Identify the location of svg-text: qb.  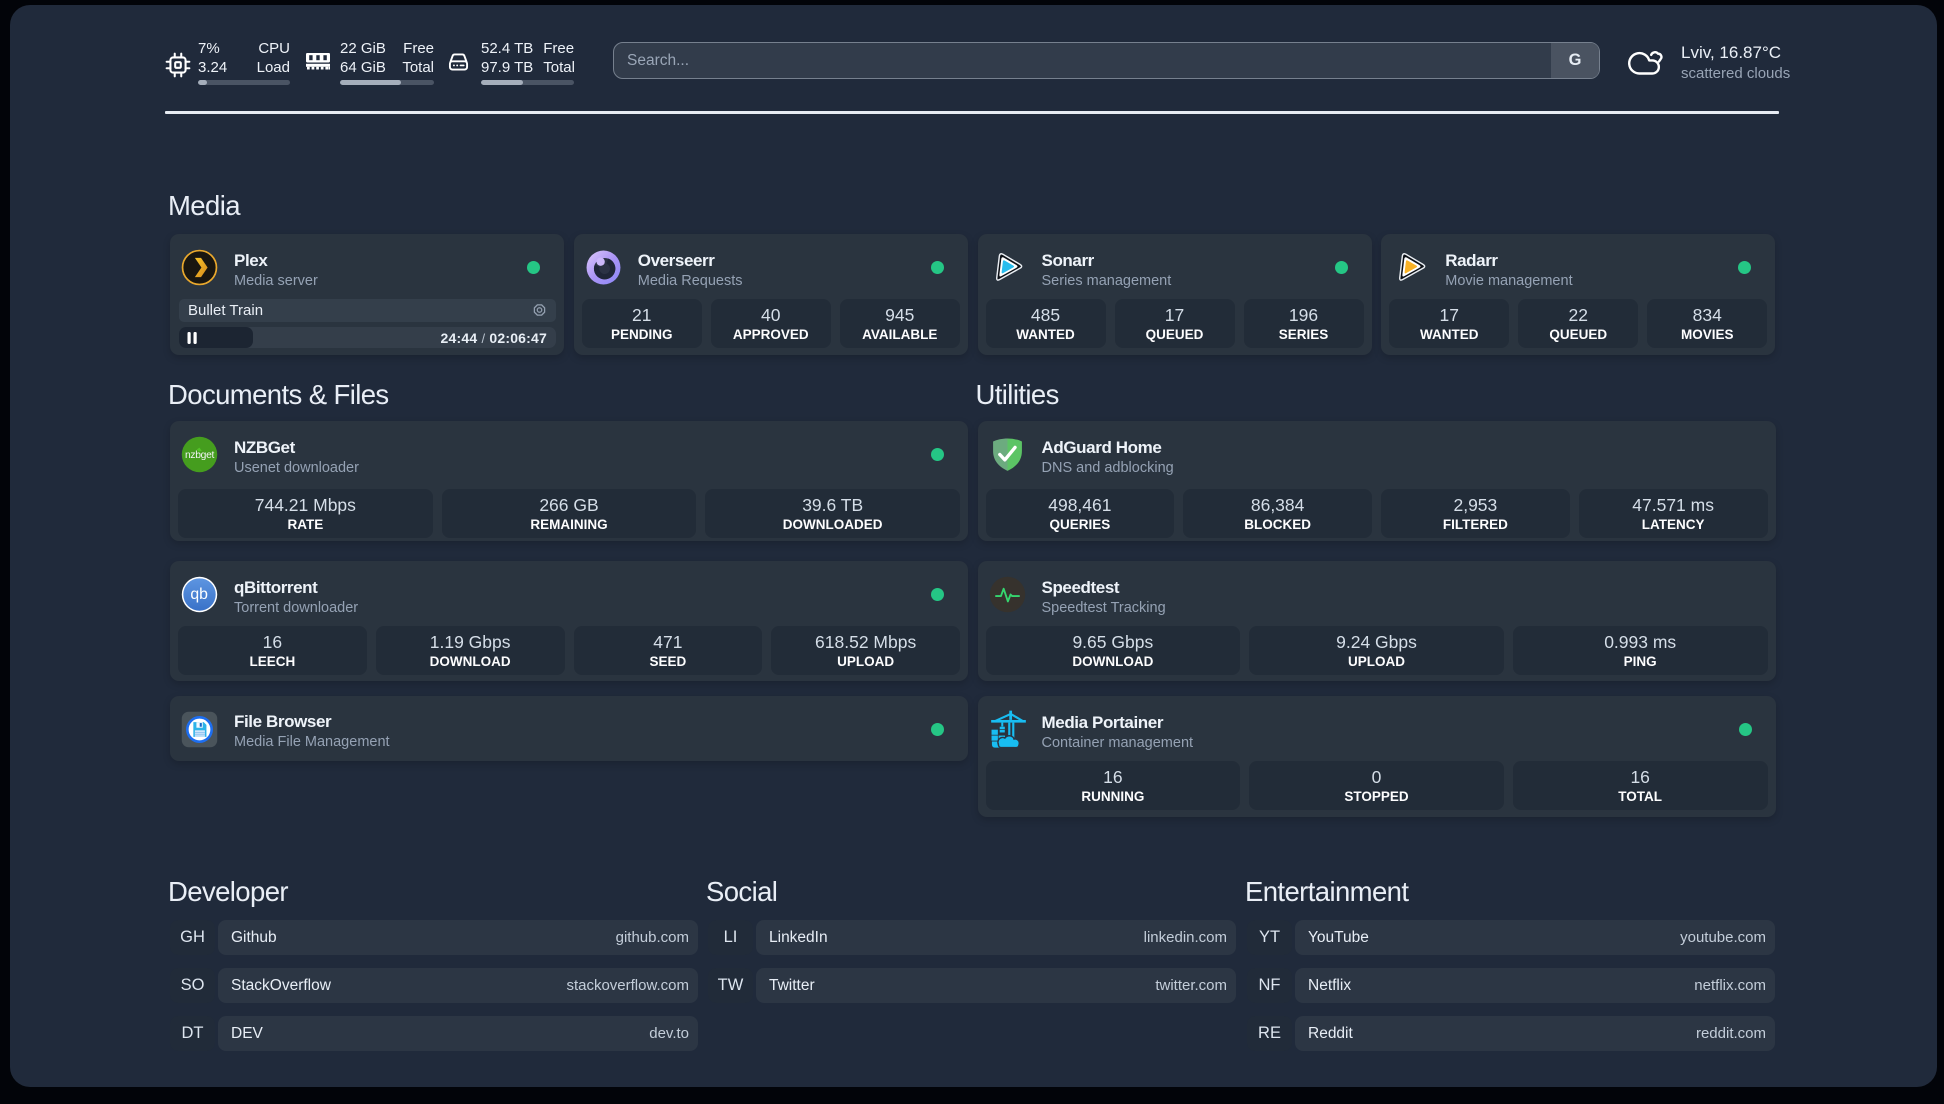
(199, 594).